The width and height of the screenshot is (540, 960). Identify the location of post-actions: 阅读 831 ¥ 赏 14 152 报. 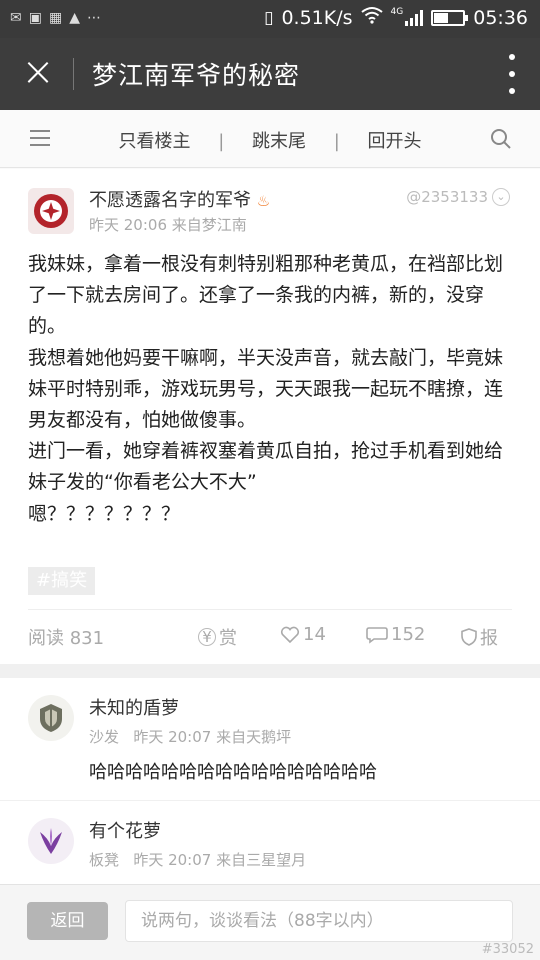
(270, 637).